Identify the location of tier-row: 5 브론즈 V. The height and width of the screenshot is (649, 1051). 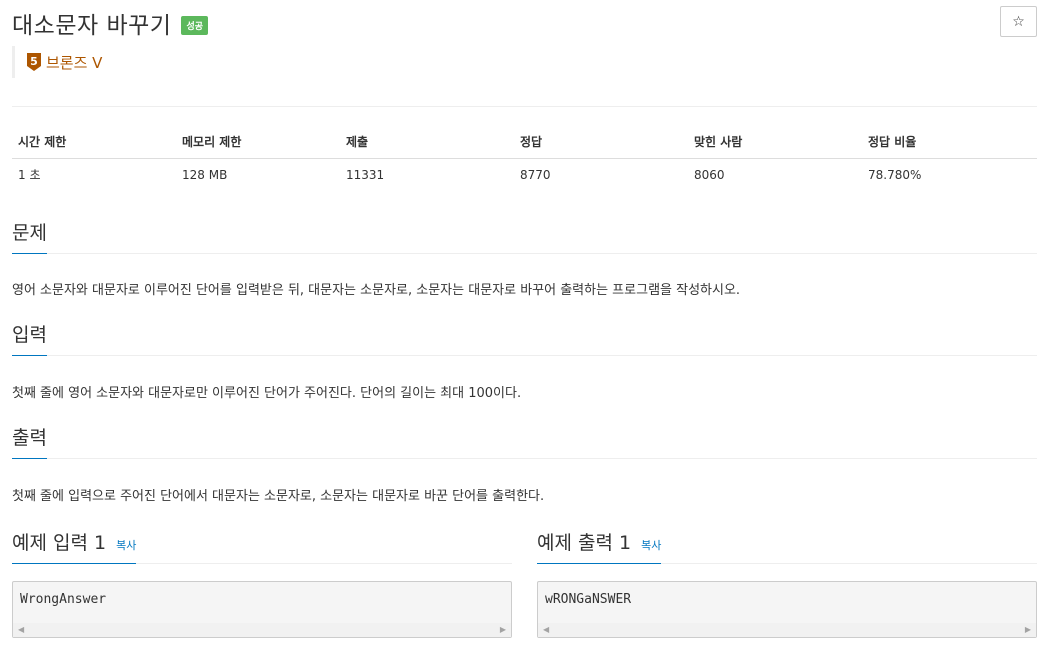
(57, 62).